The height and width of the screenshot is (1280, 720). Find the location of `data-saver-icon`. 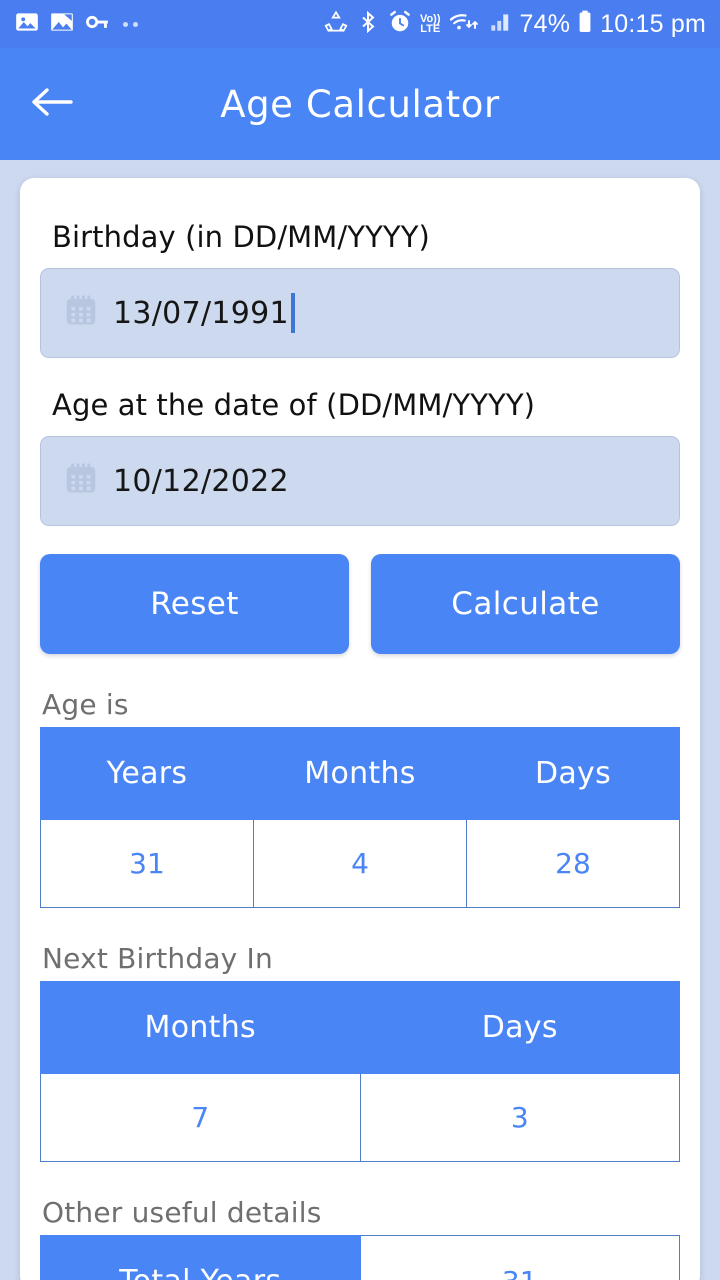

data-saver-icon is located at coordinates (336, 24).